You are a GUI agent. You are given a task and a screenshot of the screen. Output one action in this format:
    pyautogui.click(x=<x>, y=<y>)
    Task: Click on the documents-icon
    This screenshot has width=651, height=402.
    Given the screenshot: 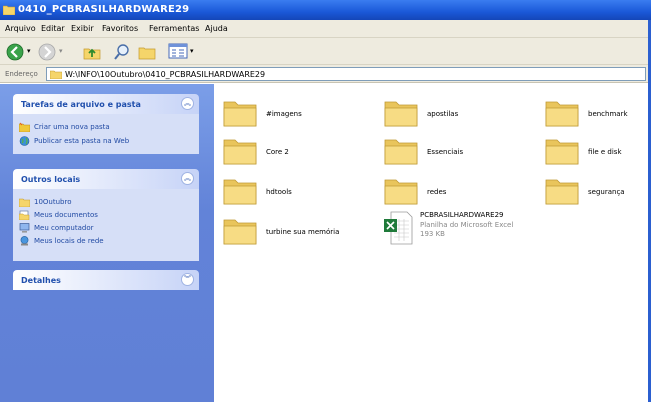 What is the action you would take?
    pyautogui.click(x=24, y=215)
    